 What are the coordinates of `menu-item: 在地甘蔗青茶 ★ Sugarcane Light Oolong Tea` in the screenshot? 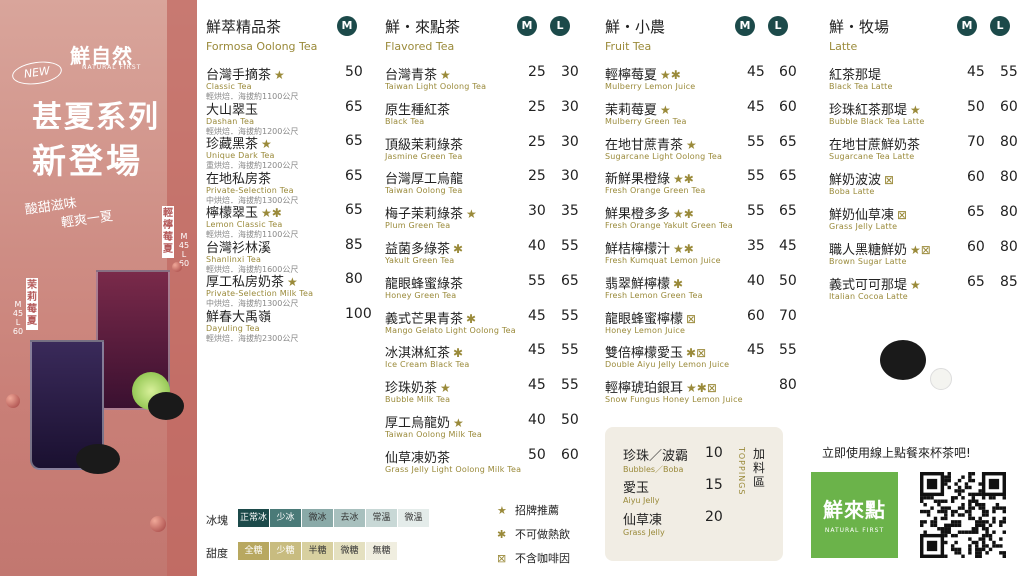 It's located at (663, 147).